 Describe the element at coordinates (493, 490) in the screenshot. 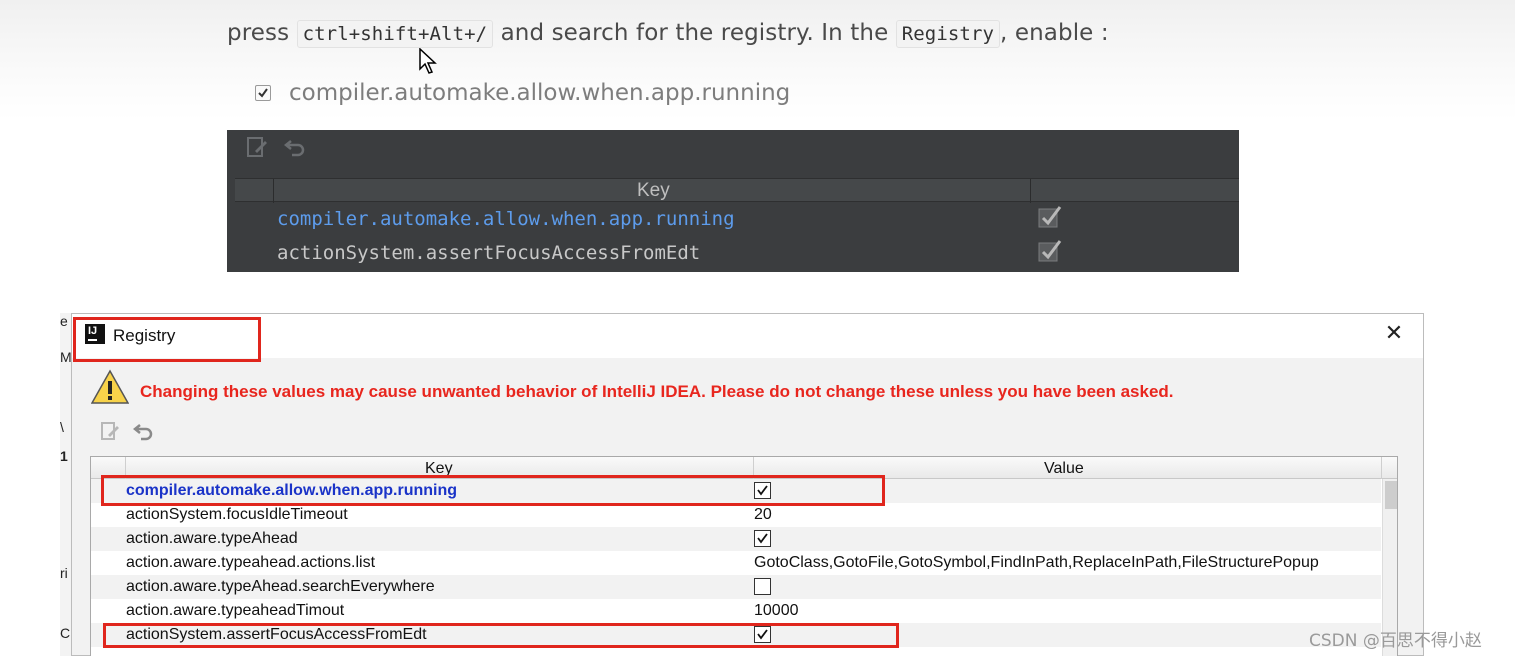

I see `highlight-box-compiler-row` at that location.